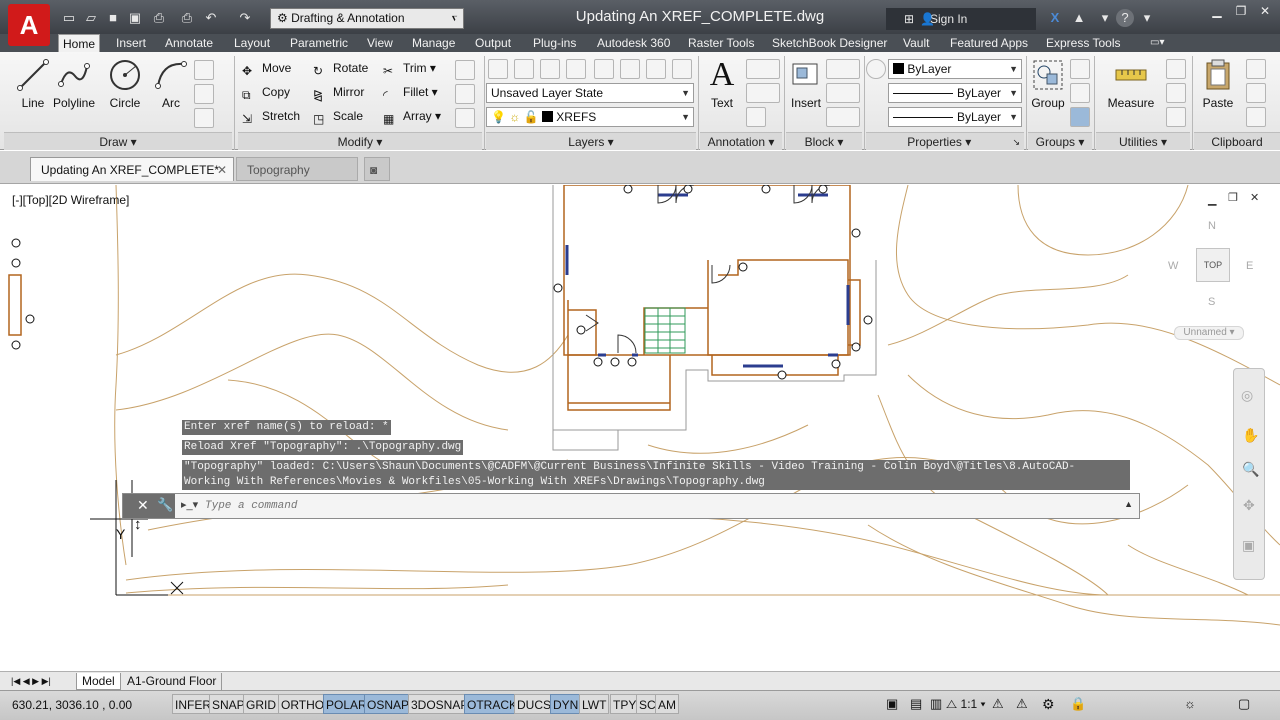 The height and width of the screenshot is (720, 1280). What do you see at coordinates (492, 704) in the screenshot?
I see `status-toggle-otrack: OTRACK` at bounding box center [492, 704].